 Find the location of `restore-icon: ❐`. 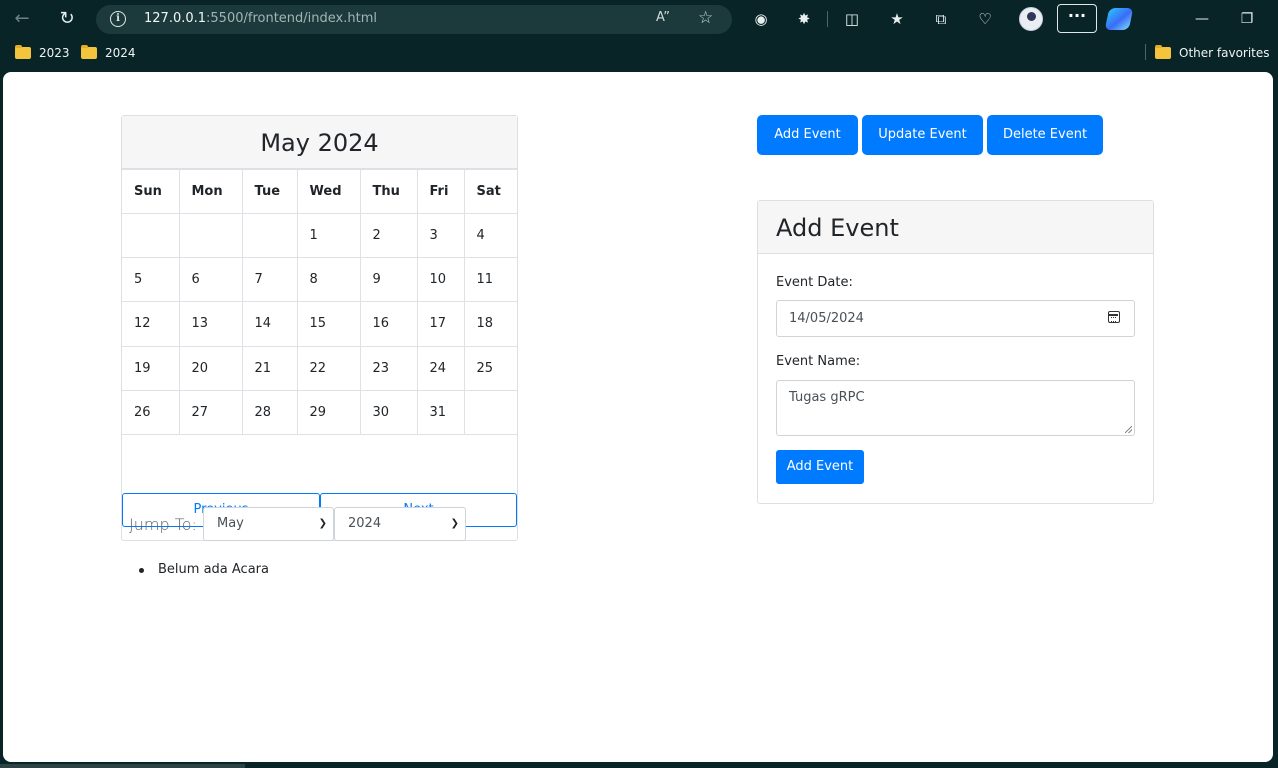

restore-icon: ❐ is located at coordinates (1247, 19).